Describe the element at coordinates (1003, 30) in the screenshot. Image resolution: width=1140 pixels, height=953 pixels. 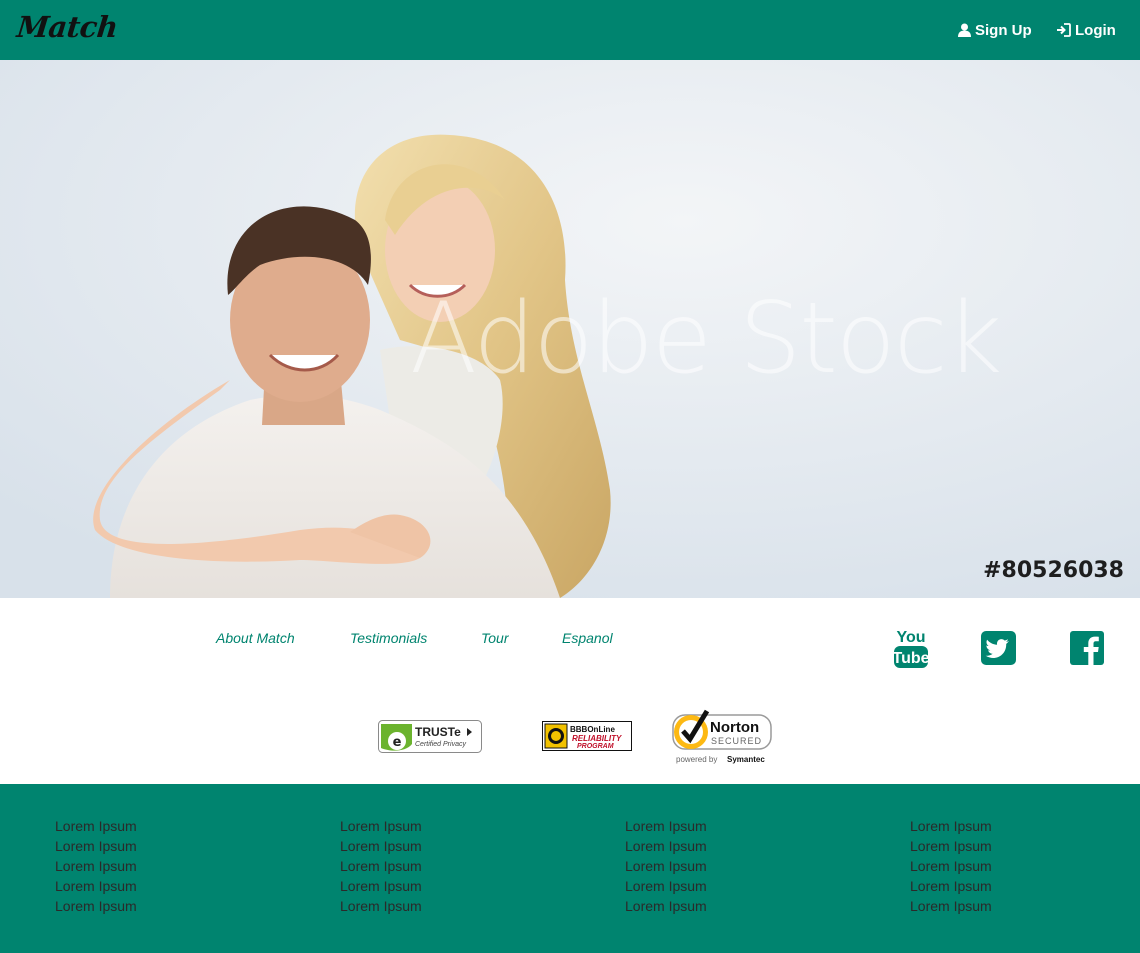
I see `sign-up-label: Sign Up` at that location.